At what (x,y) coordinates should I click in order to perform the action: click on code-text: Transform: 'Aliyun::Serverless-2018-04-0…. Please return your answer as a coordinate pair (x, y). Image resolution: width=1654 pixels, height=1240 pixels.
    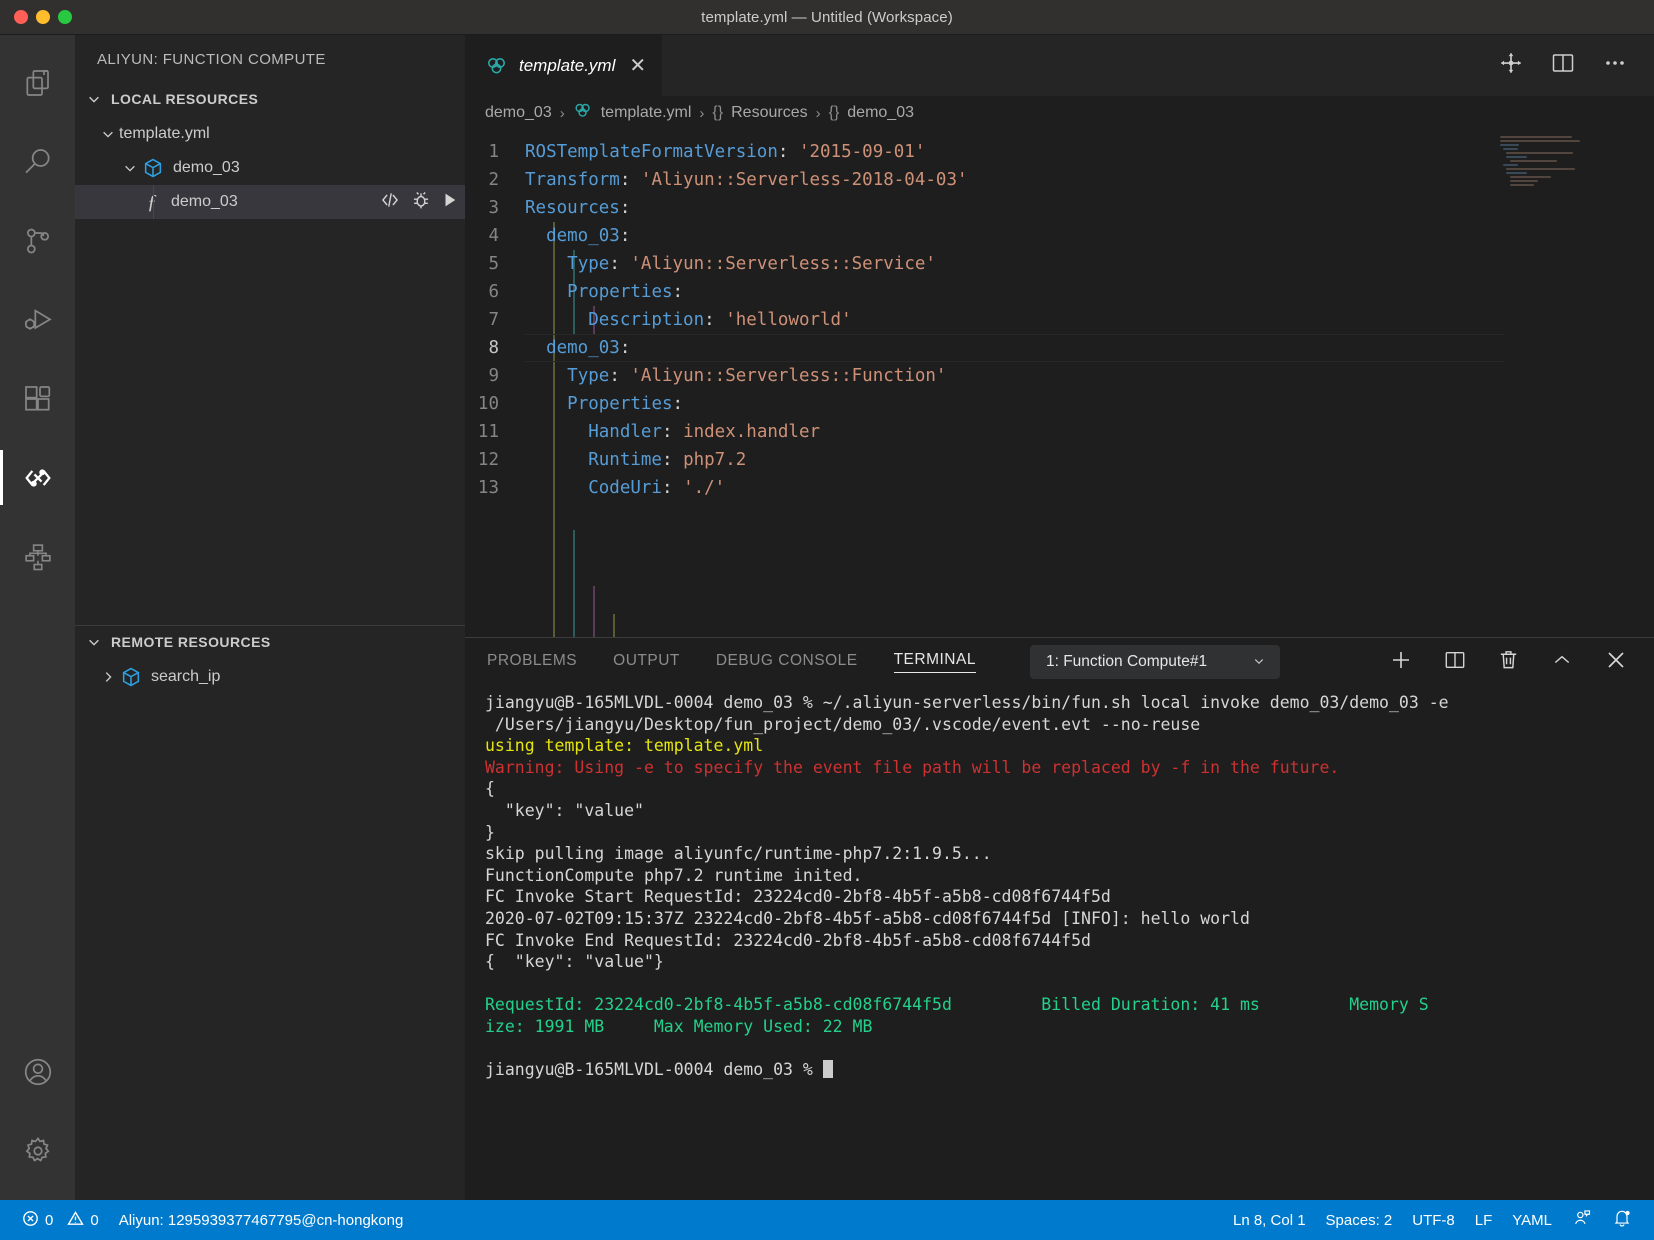
    Looking at the image, I should click on (746, 180).